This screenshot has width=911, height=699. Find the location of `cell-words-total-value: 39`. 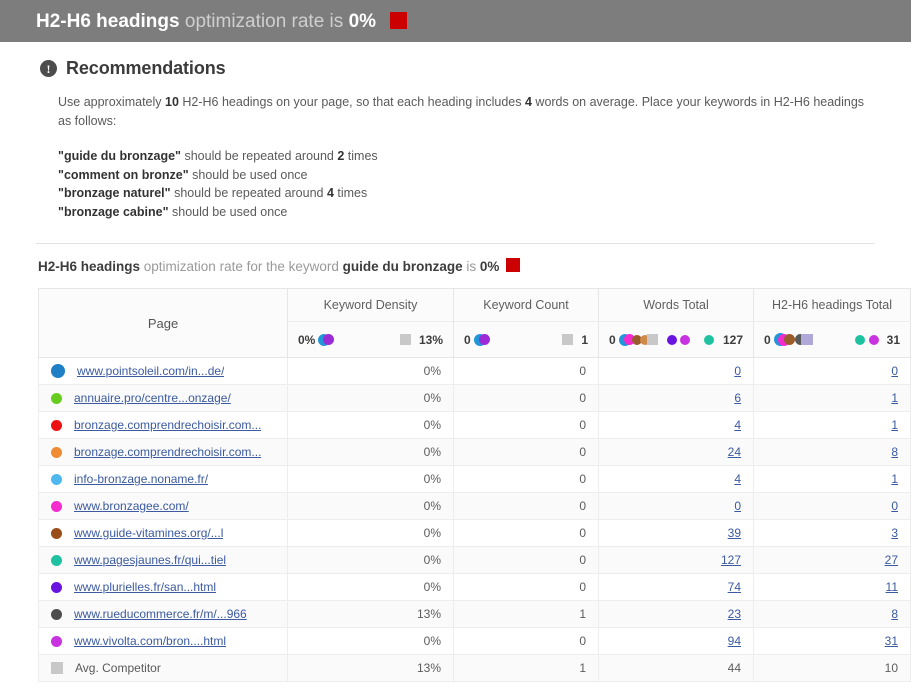

cell-words-total-value: 39 is located at coordinates (734, 533).